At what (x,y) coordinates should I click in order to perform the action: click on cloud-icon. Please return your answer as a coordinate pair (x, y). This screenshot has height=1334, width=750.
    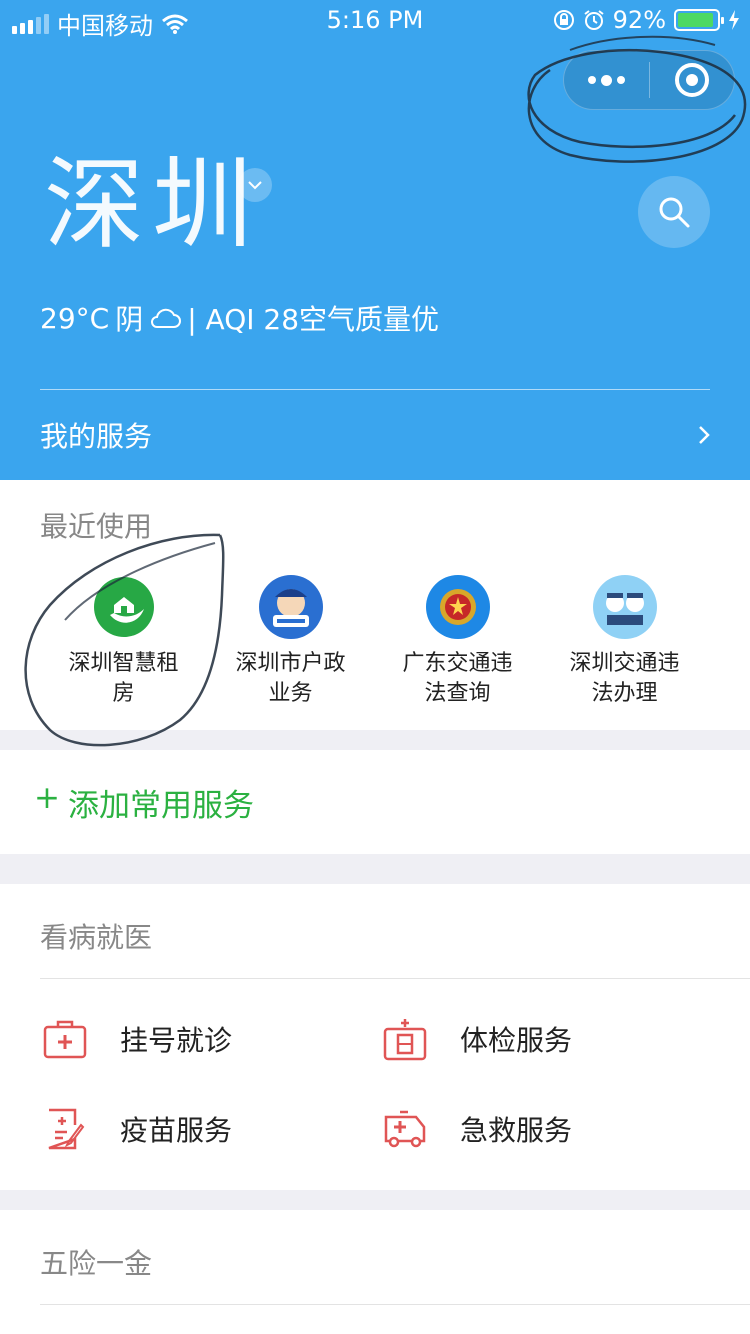
    Looking at the image, I should click on (166, 318).